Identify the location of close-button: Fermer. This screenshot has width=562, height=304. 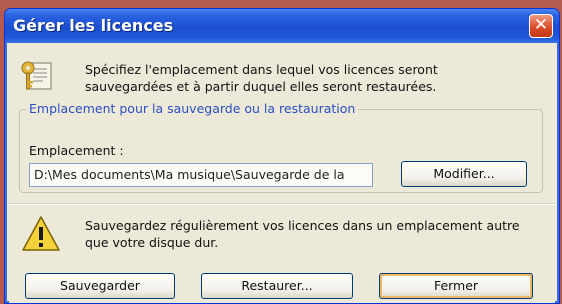
(456, 286).